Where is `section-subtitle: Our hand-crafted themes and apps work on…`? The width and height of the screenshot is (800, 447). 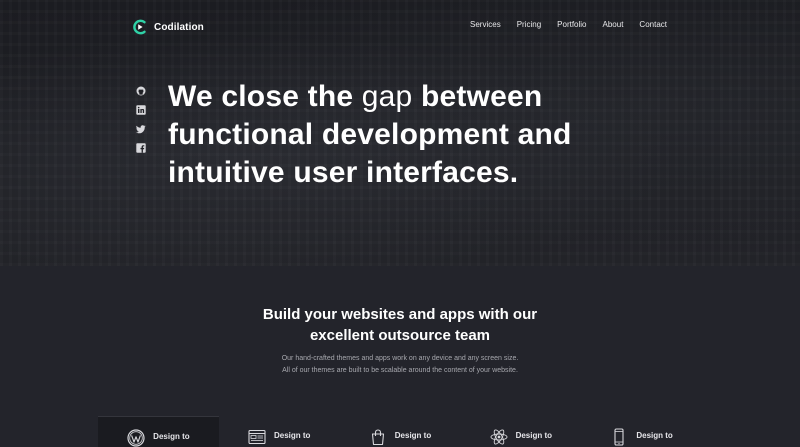
section-subtitle: Our hand-crafted themes and apps work on… is located at coordinates (400, 365).